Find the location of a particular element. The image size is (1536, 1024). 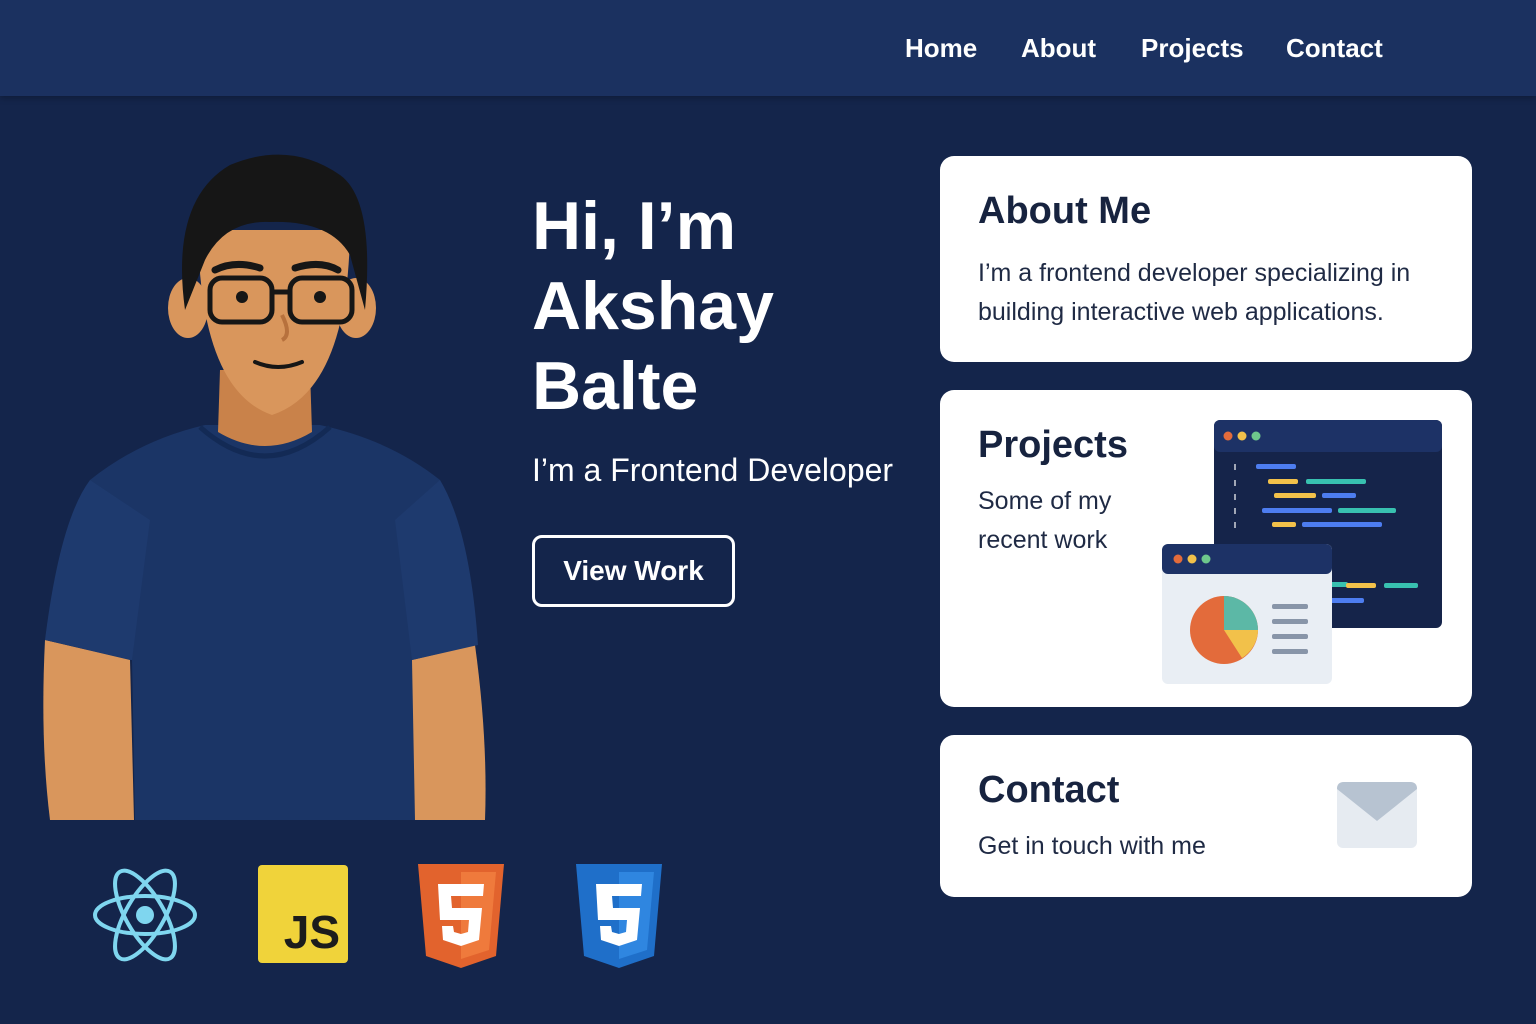

nav-link-contact: Contact is located at coordinates (1334, 48).